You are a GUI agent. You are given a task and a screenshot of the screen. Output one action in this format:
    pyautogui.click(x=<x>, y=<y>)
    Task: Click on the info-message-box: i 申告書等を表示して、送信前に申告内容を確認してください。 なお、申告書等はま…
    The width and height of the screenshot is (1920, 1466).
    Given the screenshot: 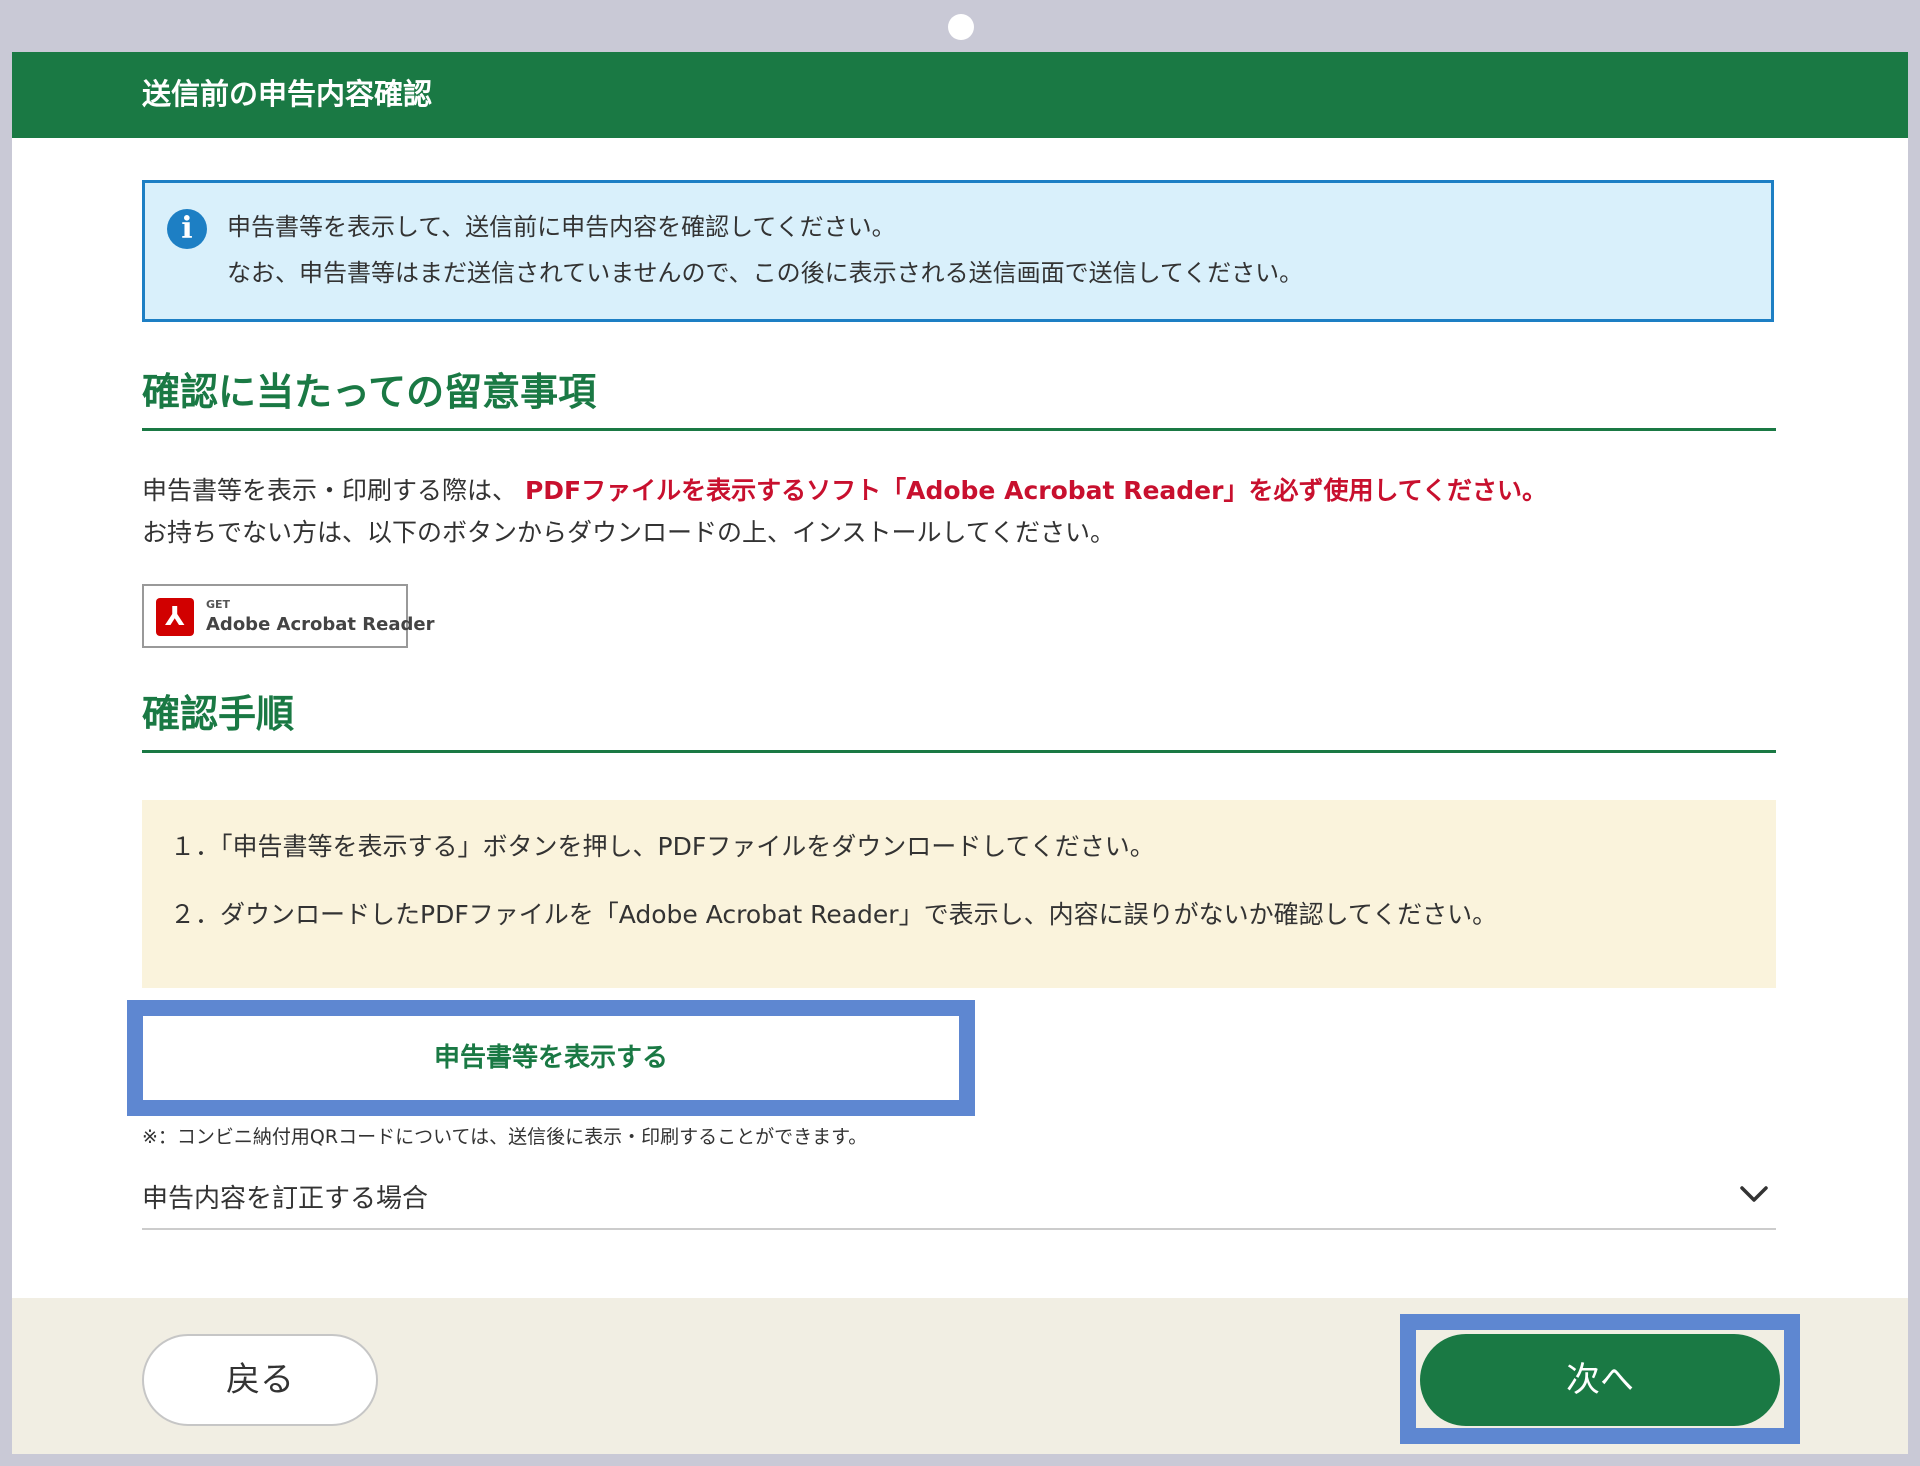 What is the action you would take?
    pyautogui.click(x=958, y=251)
    